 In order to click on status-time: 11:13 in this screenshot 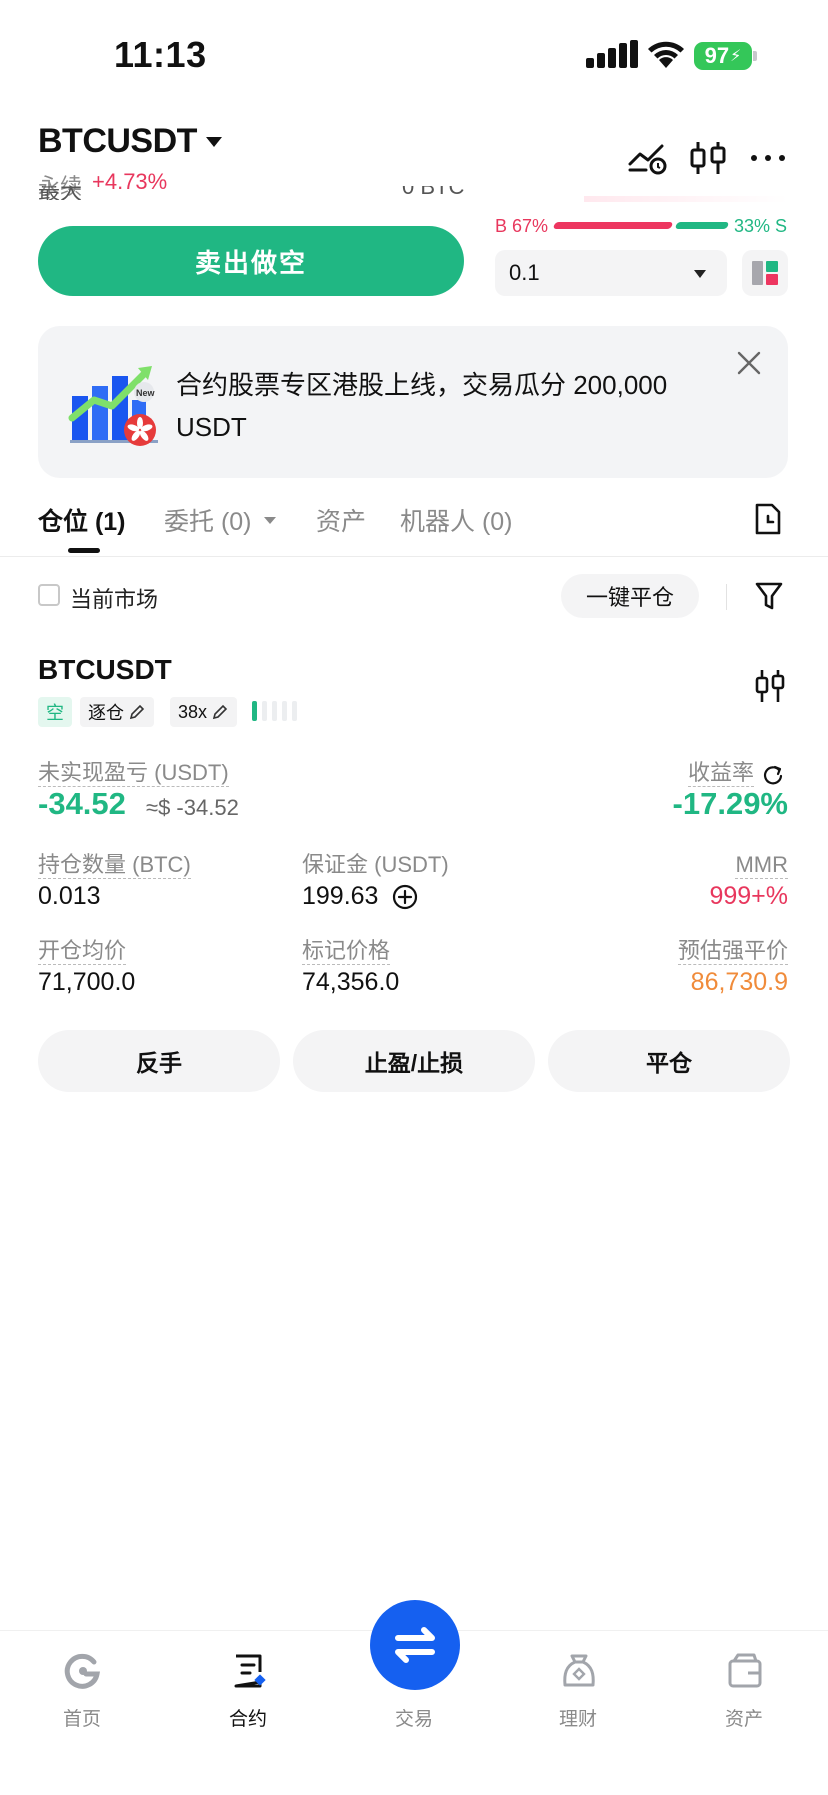, I will do `click(160, 54)`.